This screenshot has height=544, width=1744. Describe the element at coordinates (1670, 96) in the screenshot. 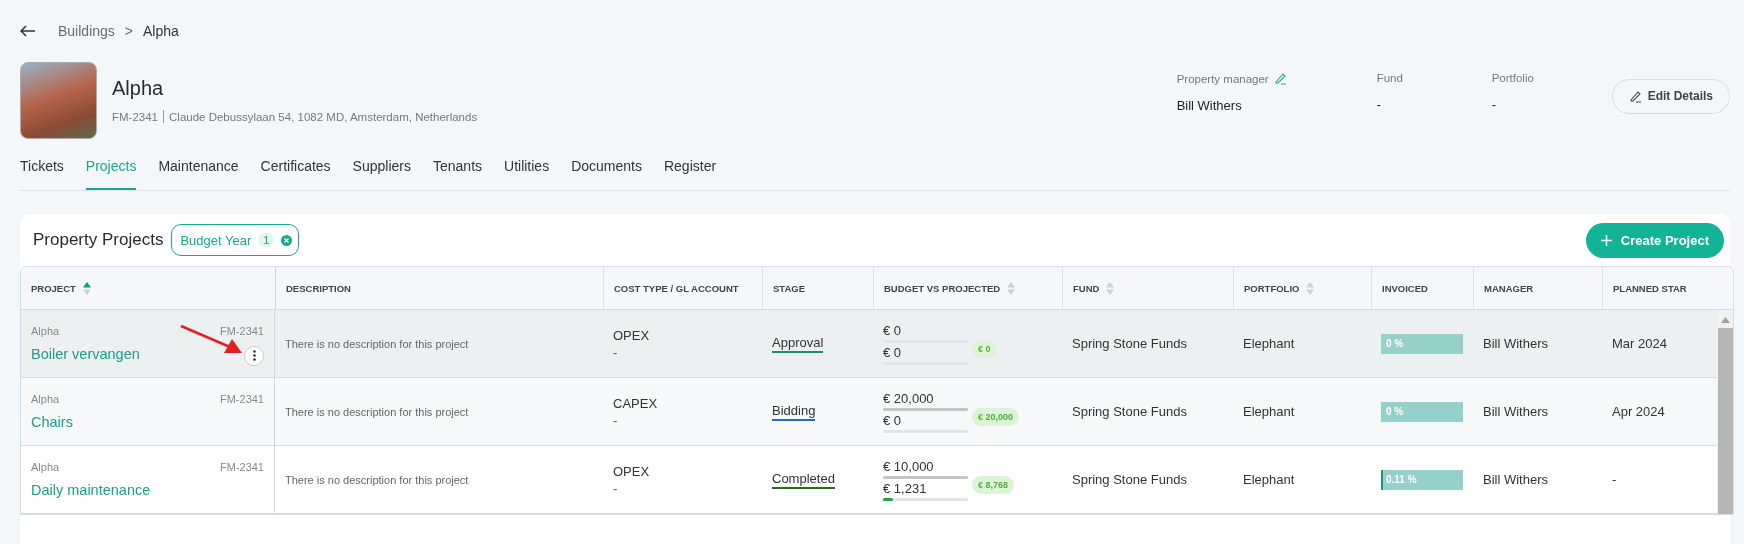

I see `edit-details-button: Edit Details` at that location.